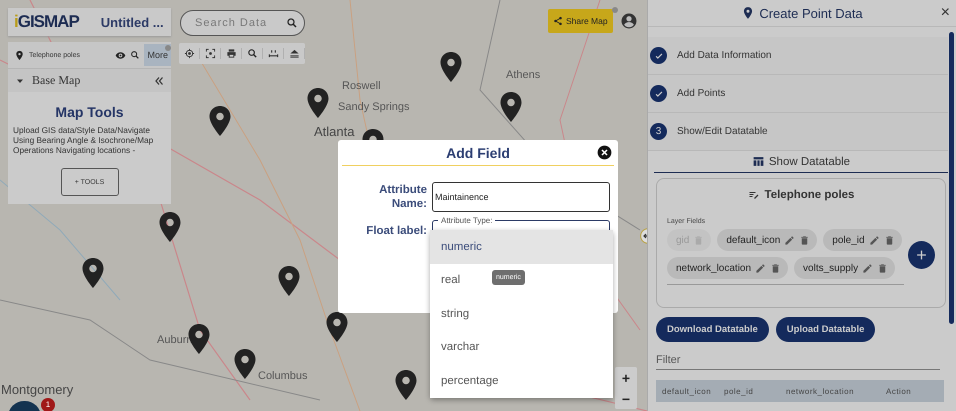 This screenshot has width=956, height=411. I want to click on step-label: Add Data Information, so click(724, 55).